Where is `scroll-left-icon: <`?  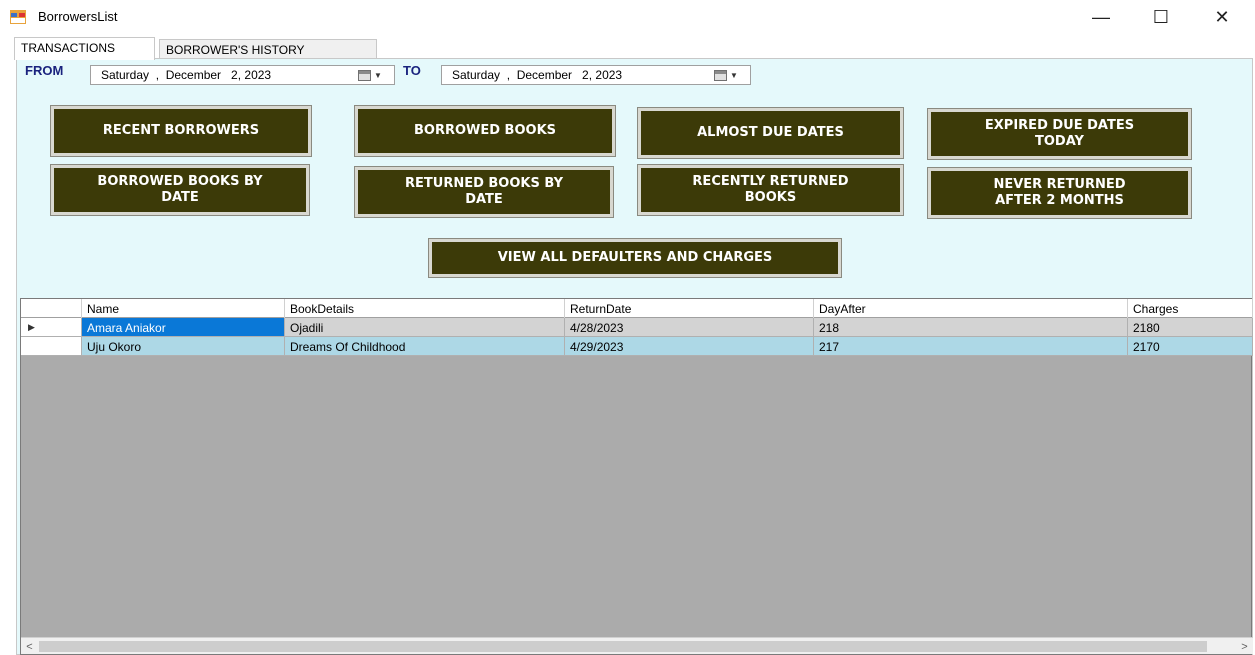 scroll-left-icon: < is located at coordinates (29, 646).